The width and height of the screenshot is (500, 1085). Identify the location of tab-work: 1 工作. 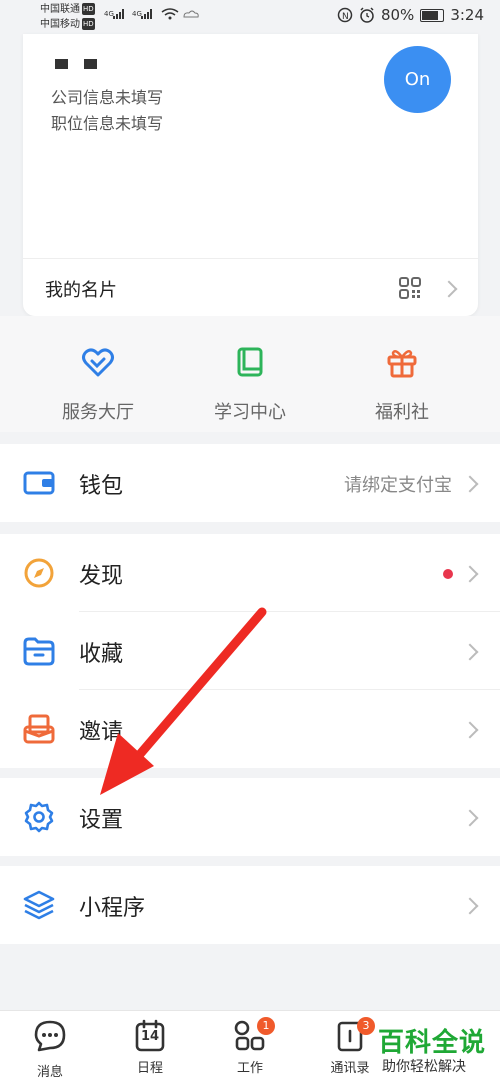
(250, 1046).